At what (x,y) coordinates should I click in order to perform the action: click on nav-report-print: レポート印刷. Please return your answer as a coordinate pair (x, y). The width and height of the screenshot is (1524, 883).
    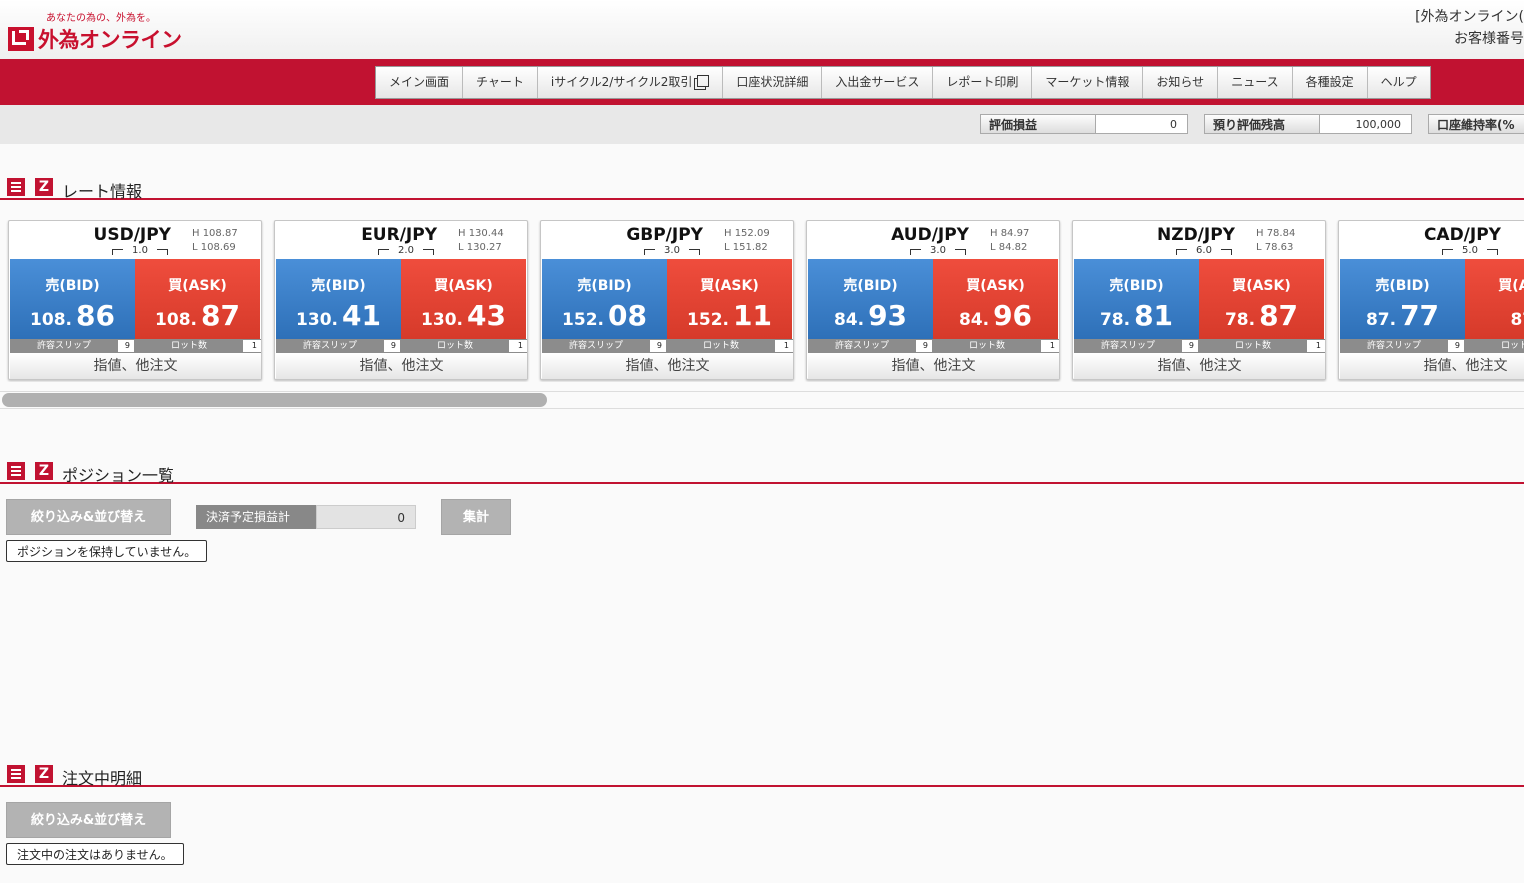
    Looking at the image, I should click on (983, 82).